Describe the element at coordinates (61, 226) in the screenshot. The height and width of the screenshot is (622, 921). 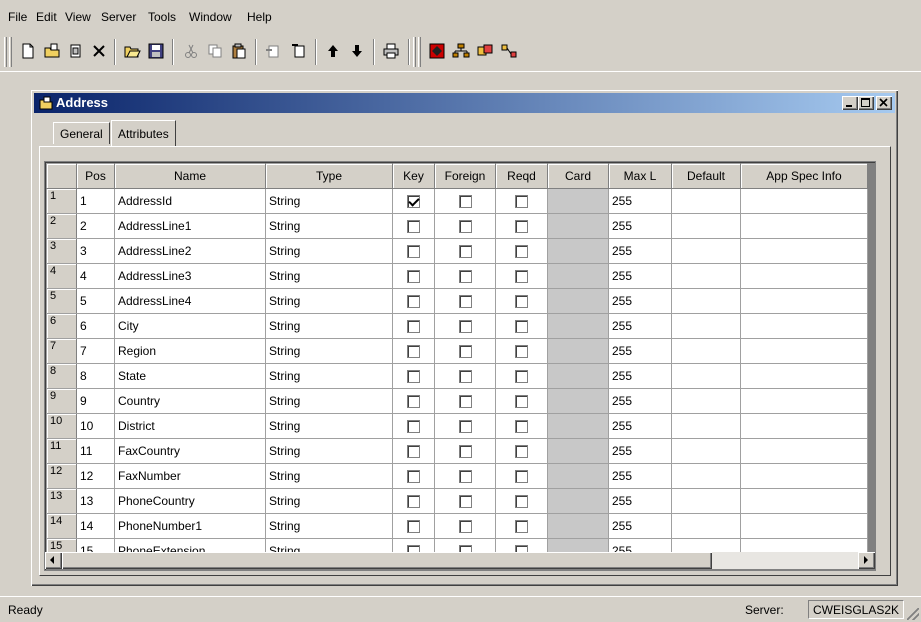
I see `row-header: 2` at that location.